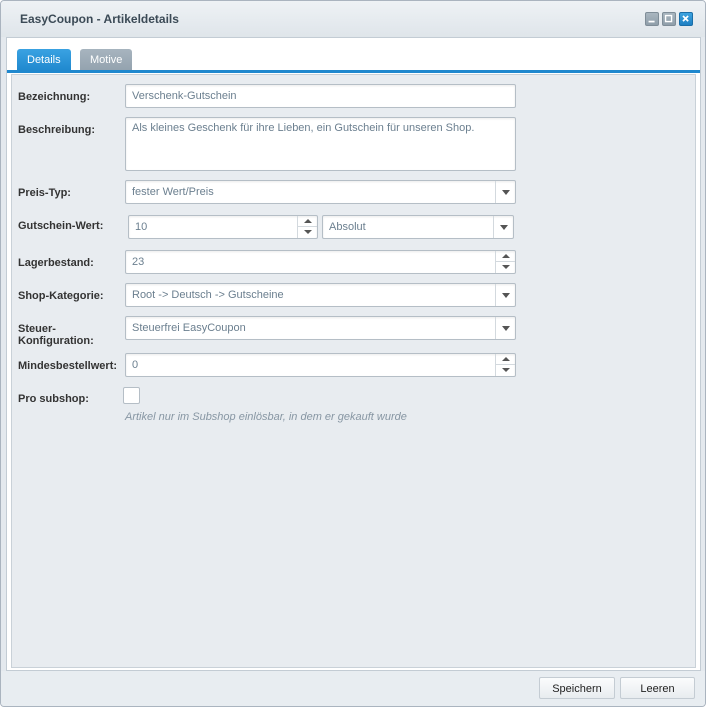 Image resolution: width=706 pixels, height=707 pixels. I want to click on steuer-konfiguration-value: Steuerfrei EasyCoupon, so click(189, 328).